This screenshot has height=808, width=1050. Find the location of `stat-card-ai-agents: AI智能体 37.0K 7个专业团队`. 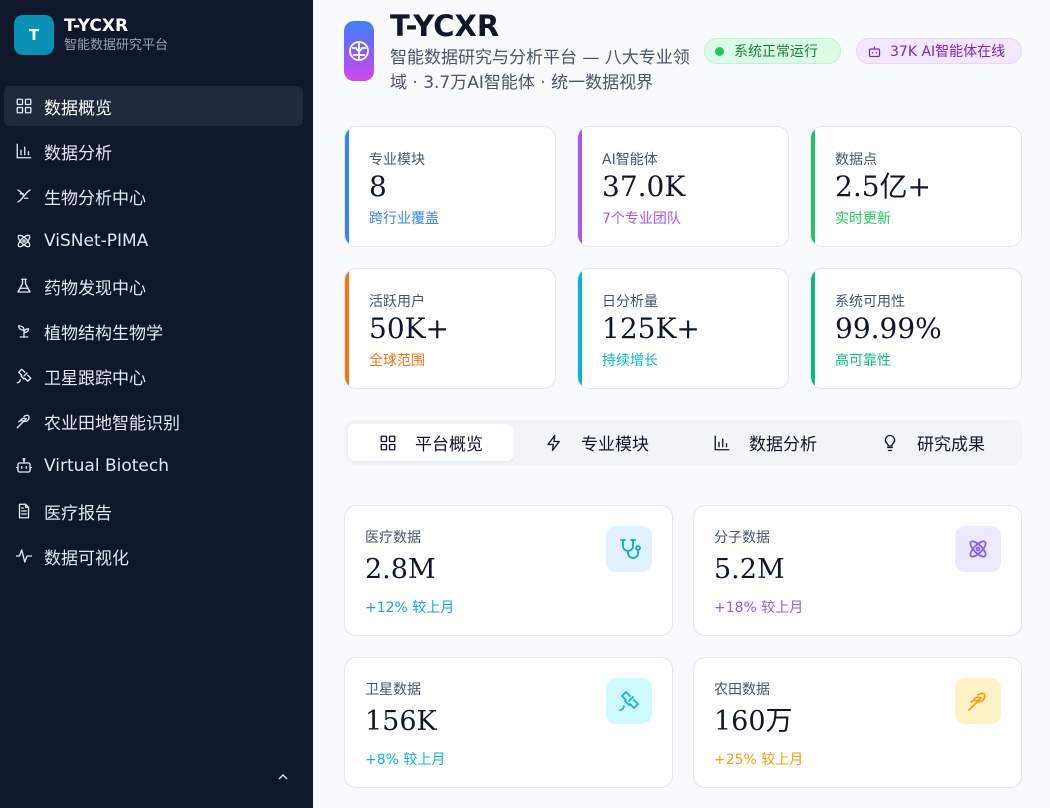

stat-card-ai-agents: AI智能体 37.0K 7个专业团队 is located at coordinates (683, 186).